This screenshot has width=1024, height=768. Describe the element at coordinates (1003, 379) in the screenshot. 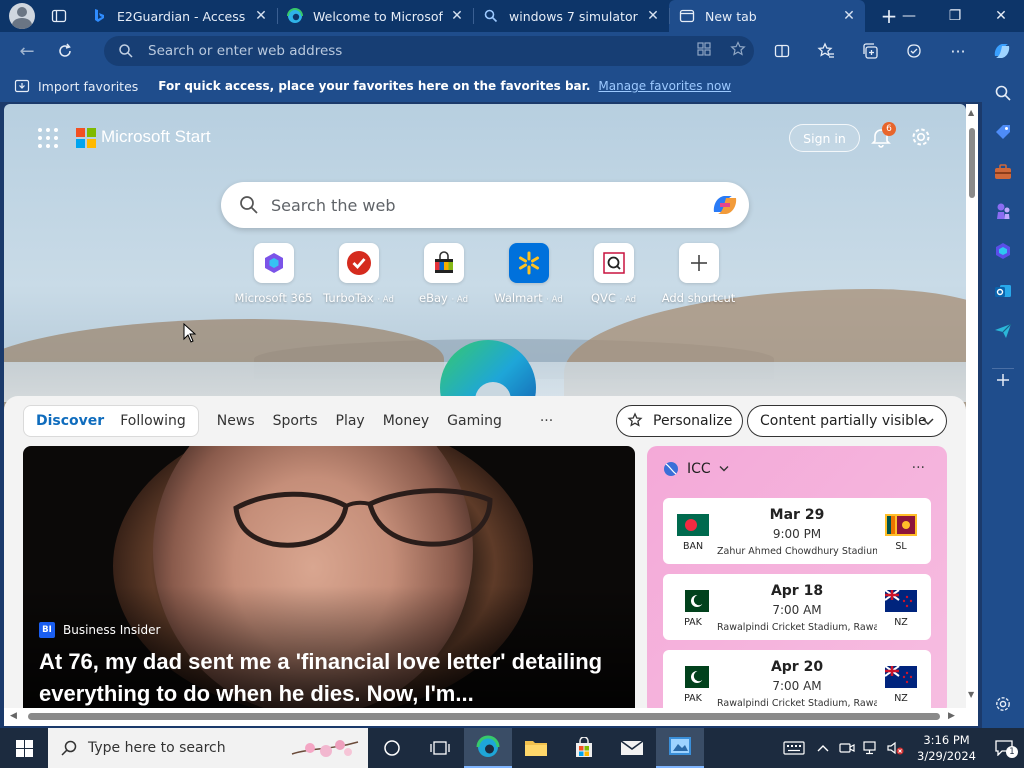

I see `add-sidebar-app-icon` at that location.